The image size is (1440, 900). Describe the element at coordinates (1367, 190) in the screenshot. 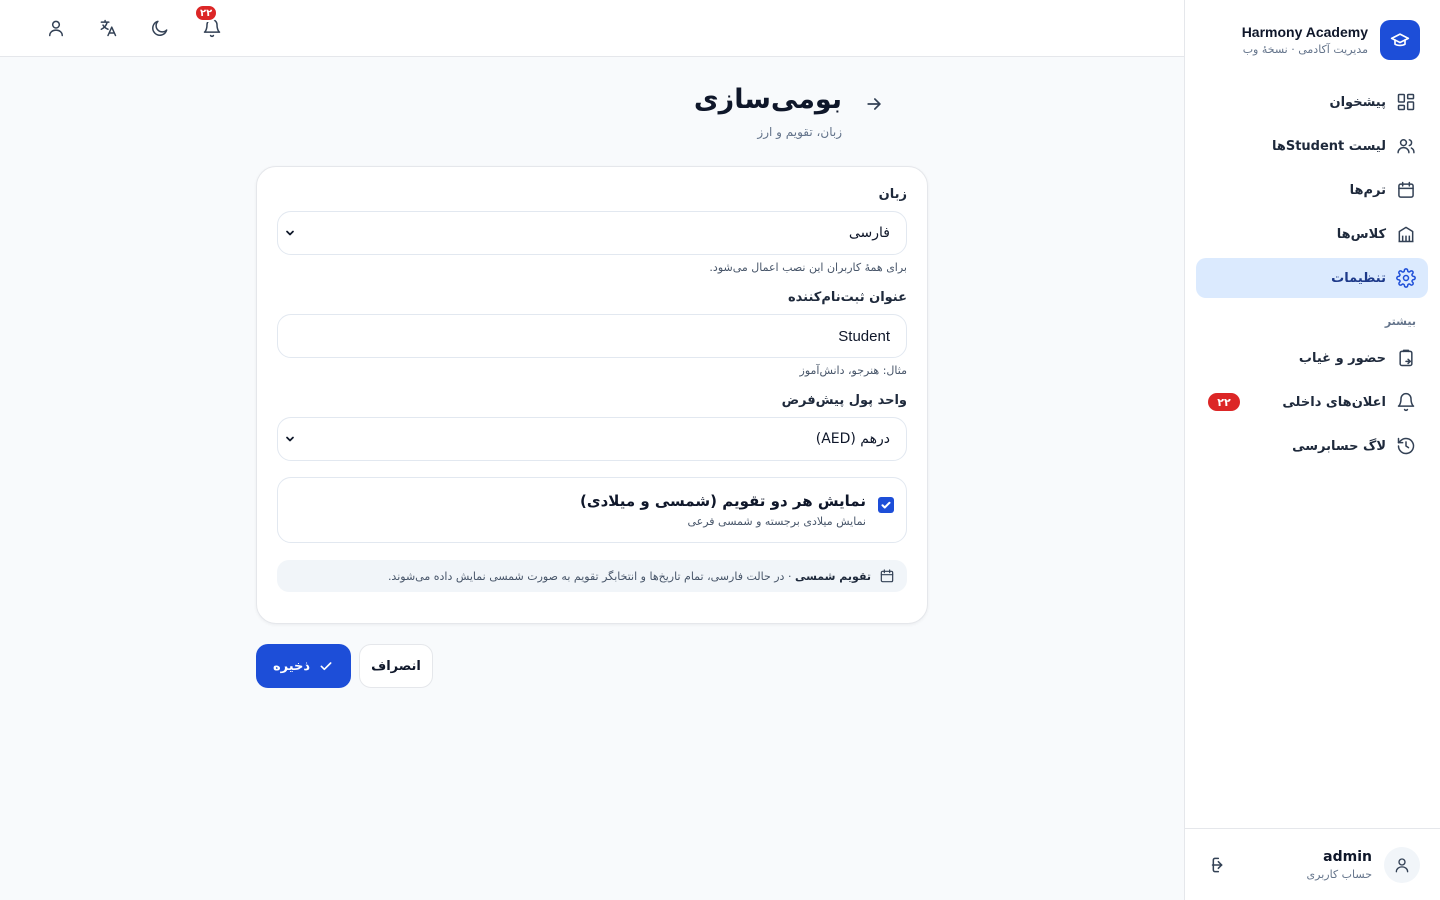

I see `sidebar-item-label: ترم‌ها` at that location.